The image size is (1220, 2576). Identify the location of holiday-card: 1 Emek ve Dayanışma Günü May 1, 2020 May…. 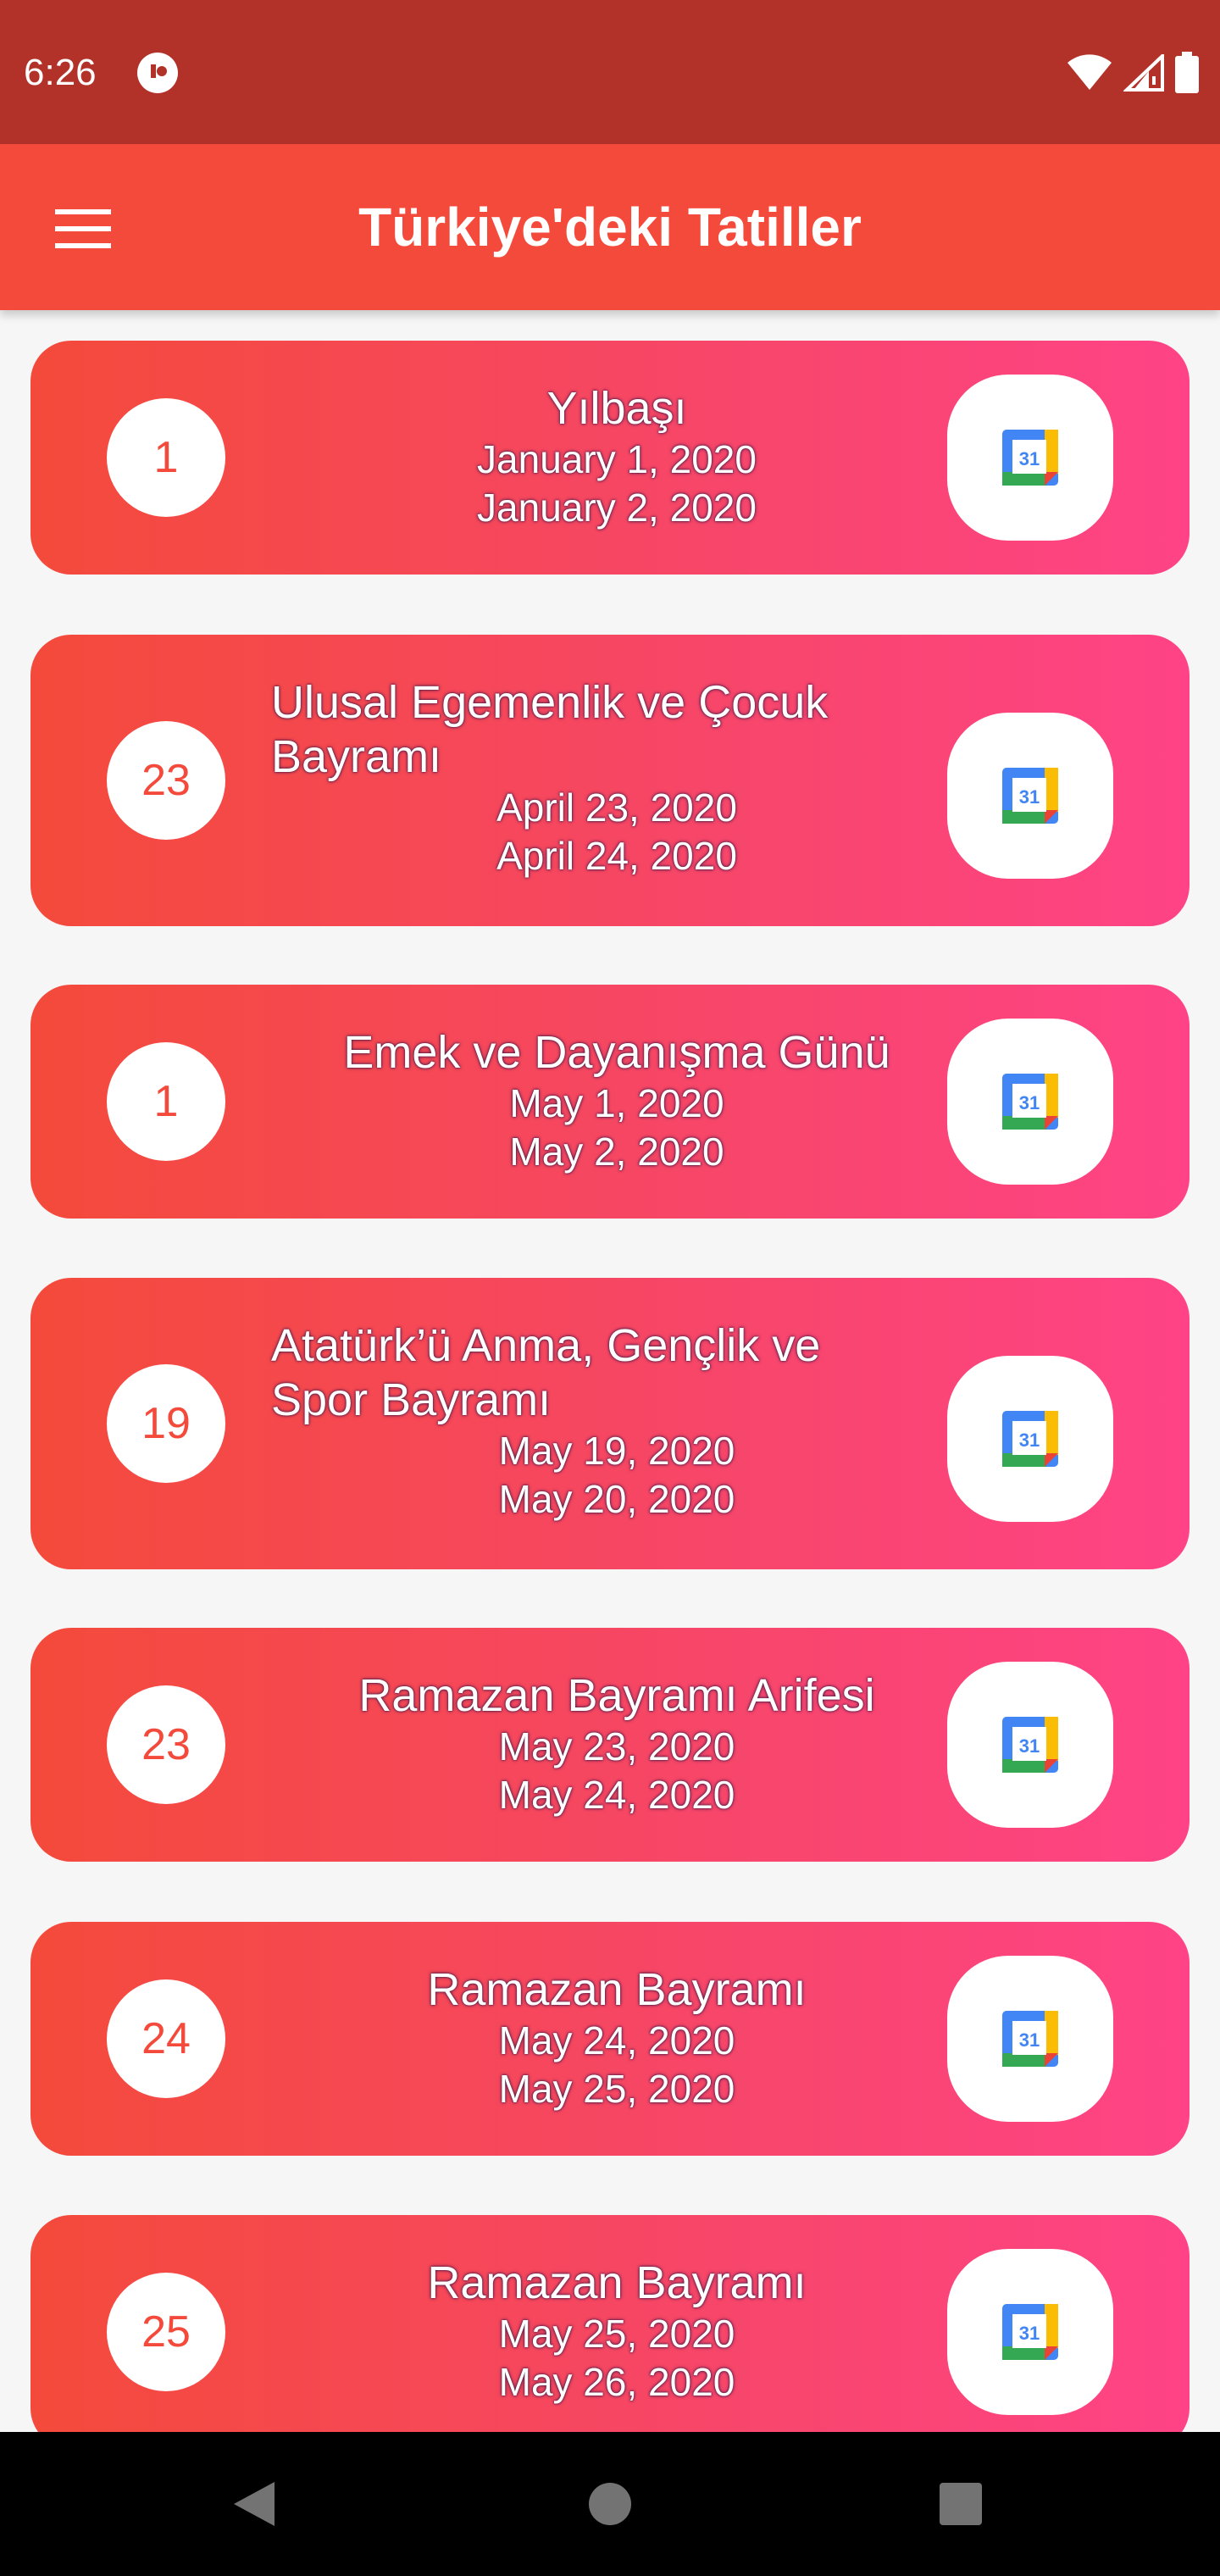
(610, 1102).